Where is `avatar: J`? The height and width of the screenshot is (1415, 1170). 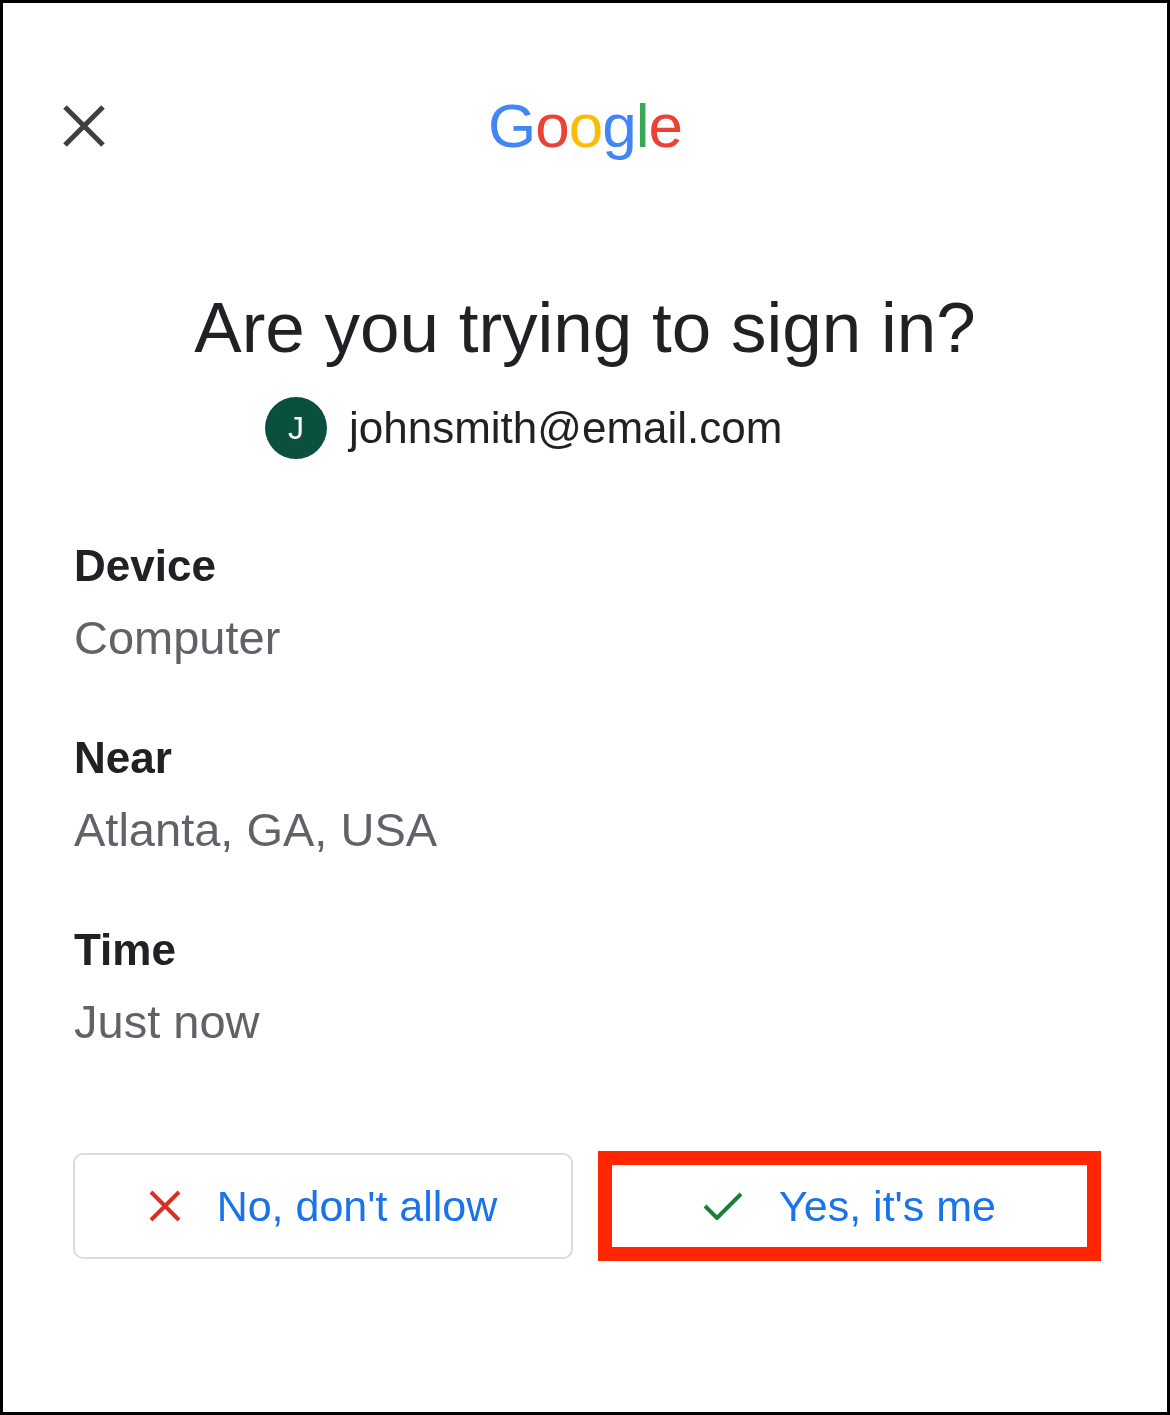
avatar: J is located at coordinates (296, 428).